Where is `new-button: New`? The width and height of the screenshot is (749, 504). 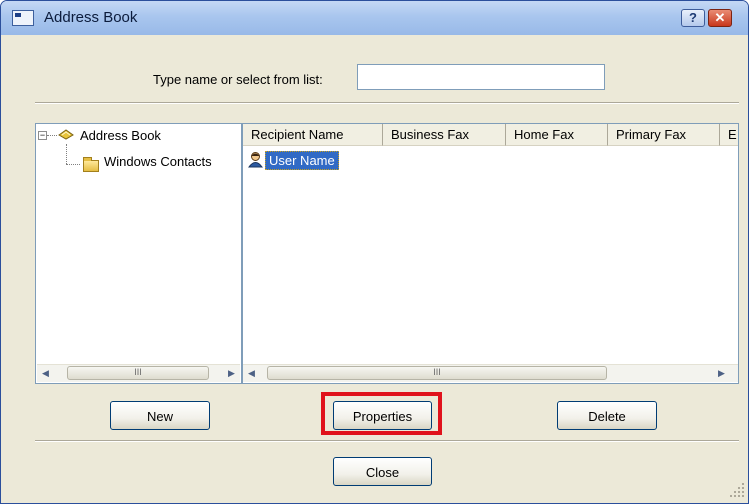 new-button: New is located at coordinates (160, 415).